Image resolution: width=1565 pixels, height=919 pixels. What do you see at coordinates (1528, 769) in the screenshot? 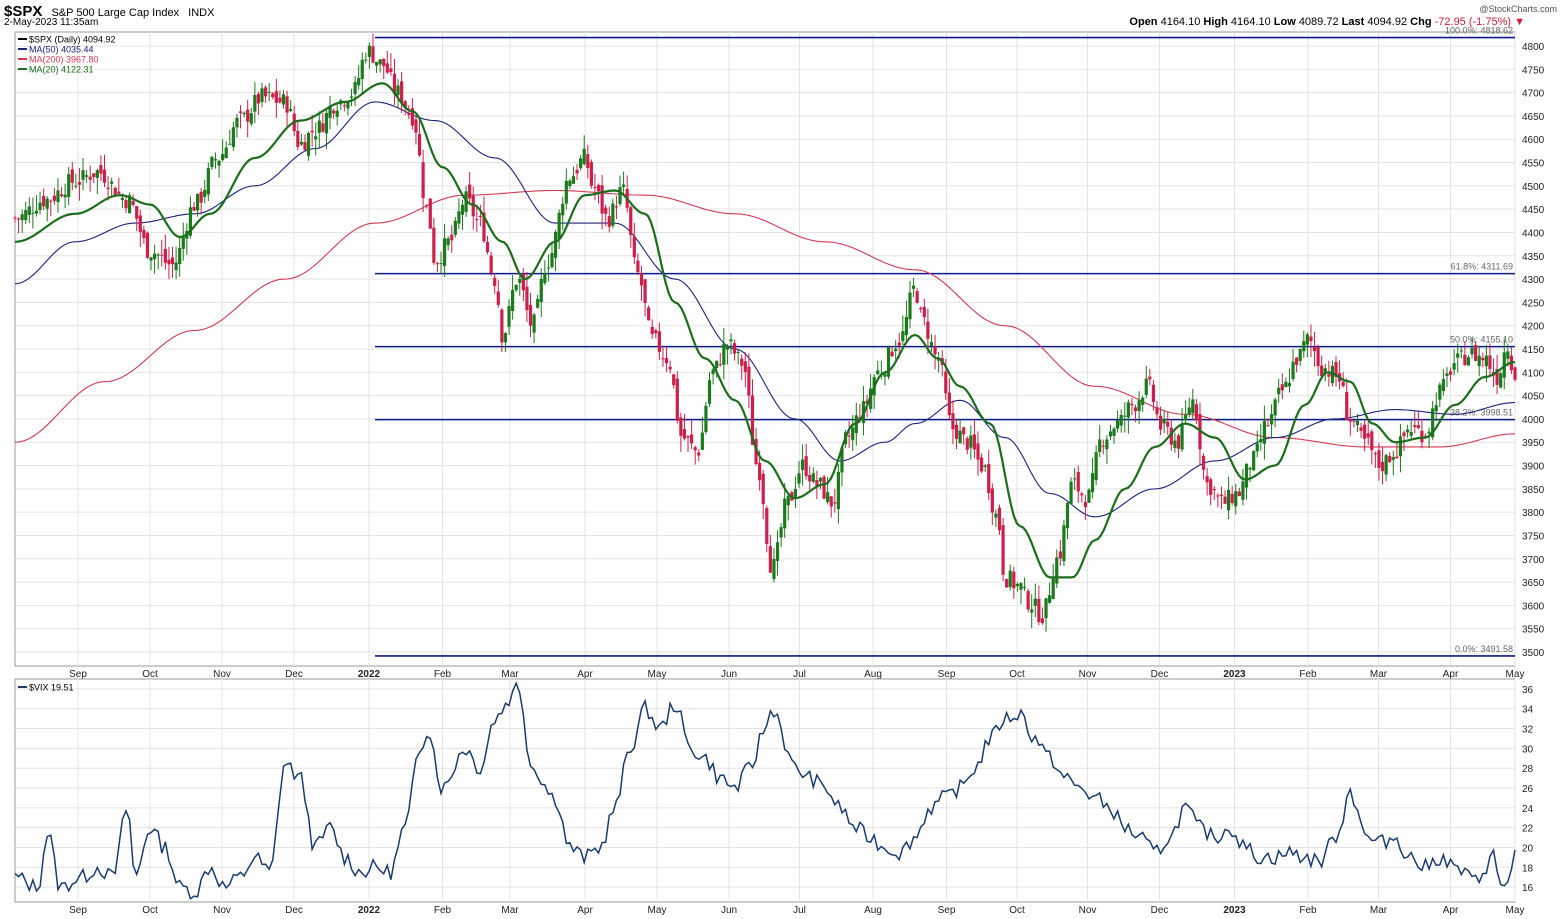
I see `y-tick-label: 28` at bounding box center [1528, 769].